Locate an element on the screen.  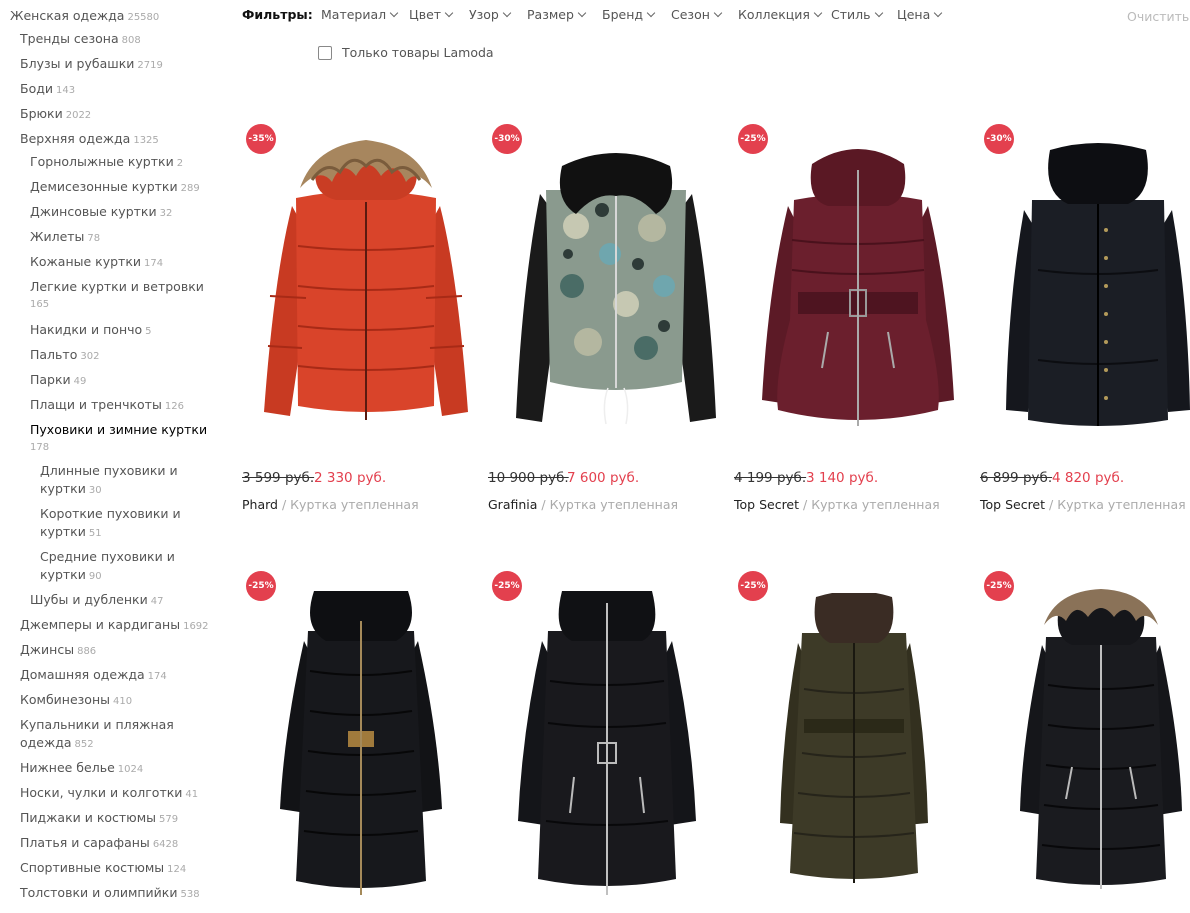
category-label-cont: куртки is located at coordinates (63, 488).